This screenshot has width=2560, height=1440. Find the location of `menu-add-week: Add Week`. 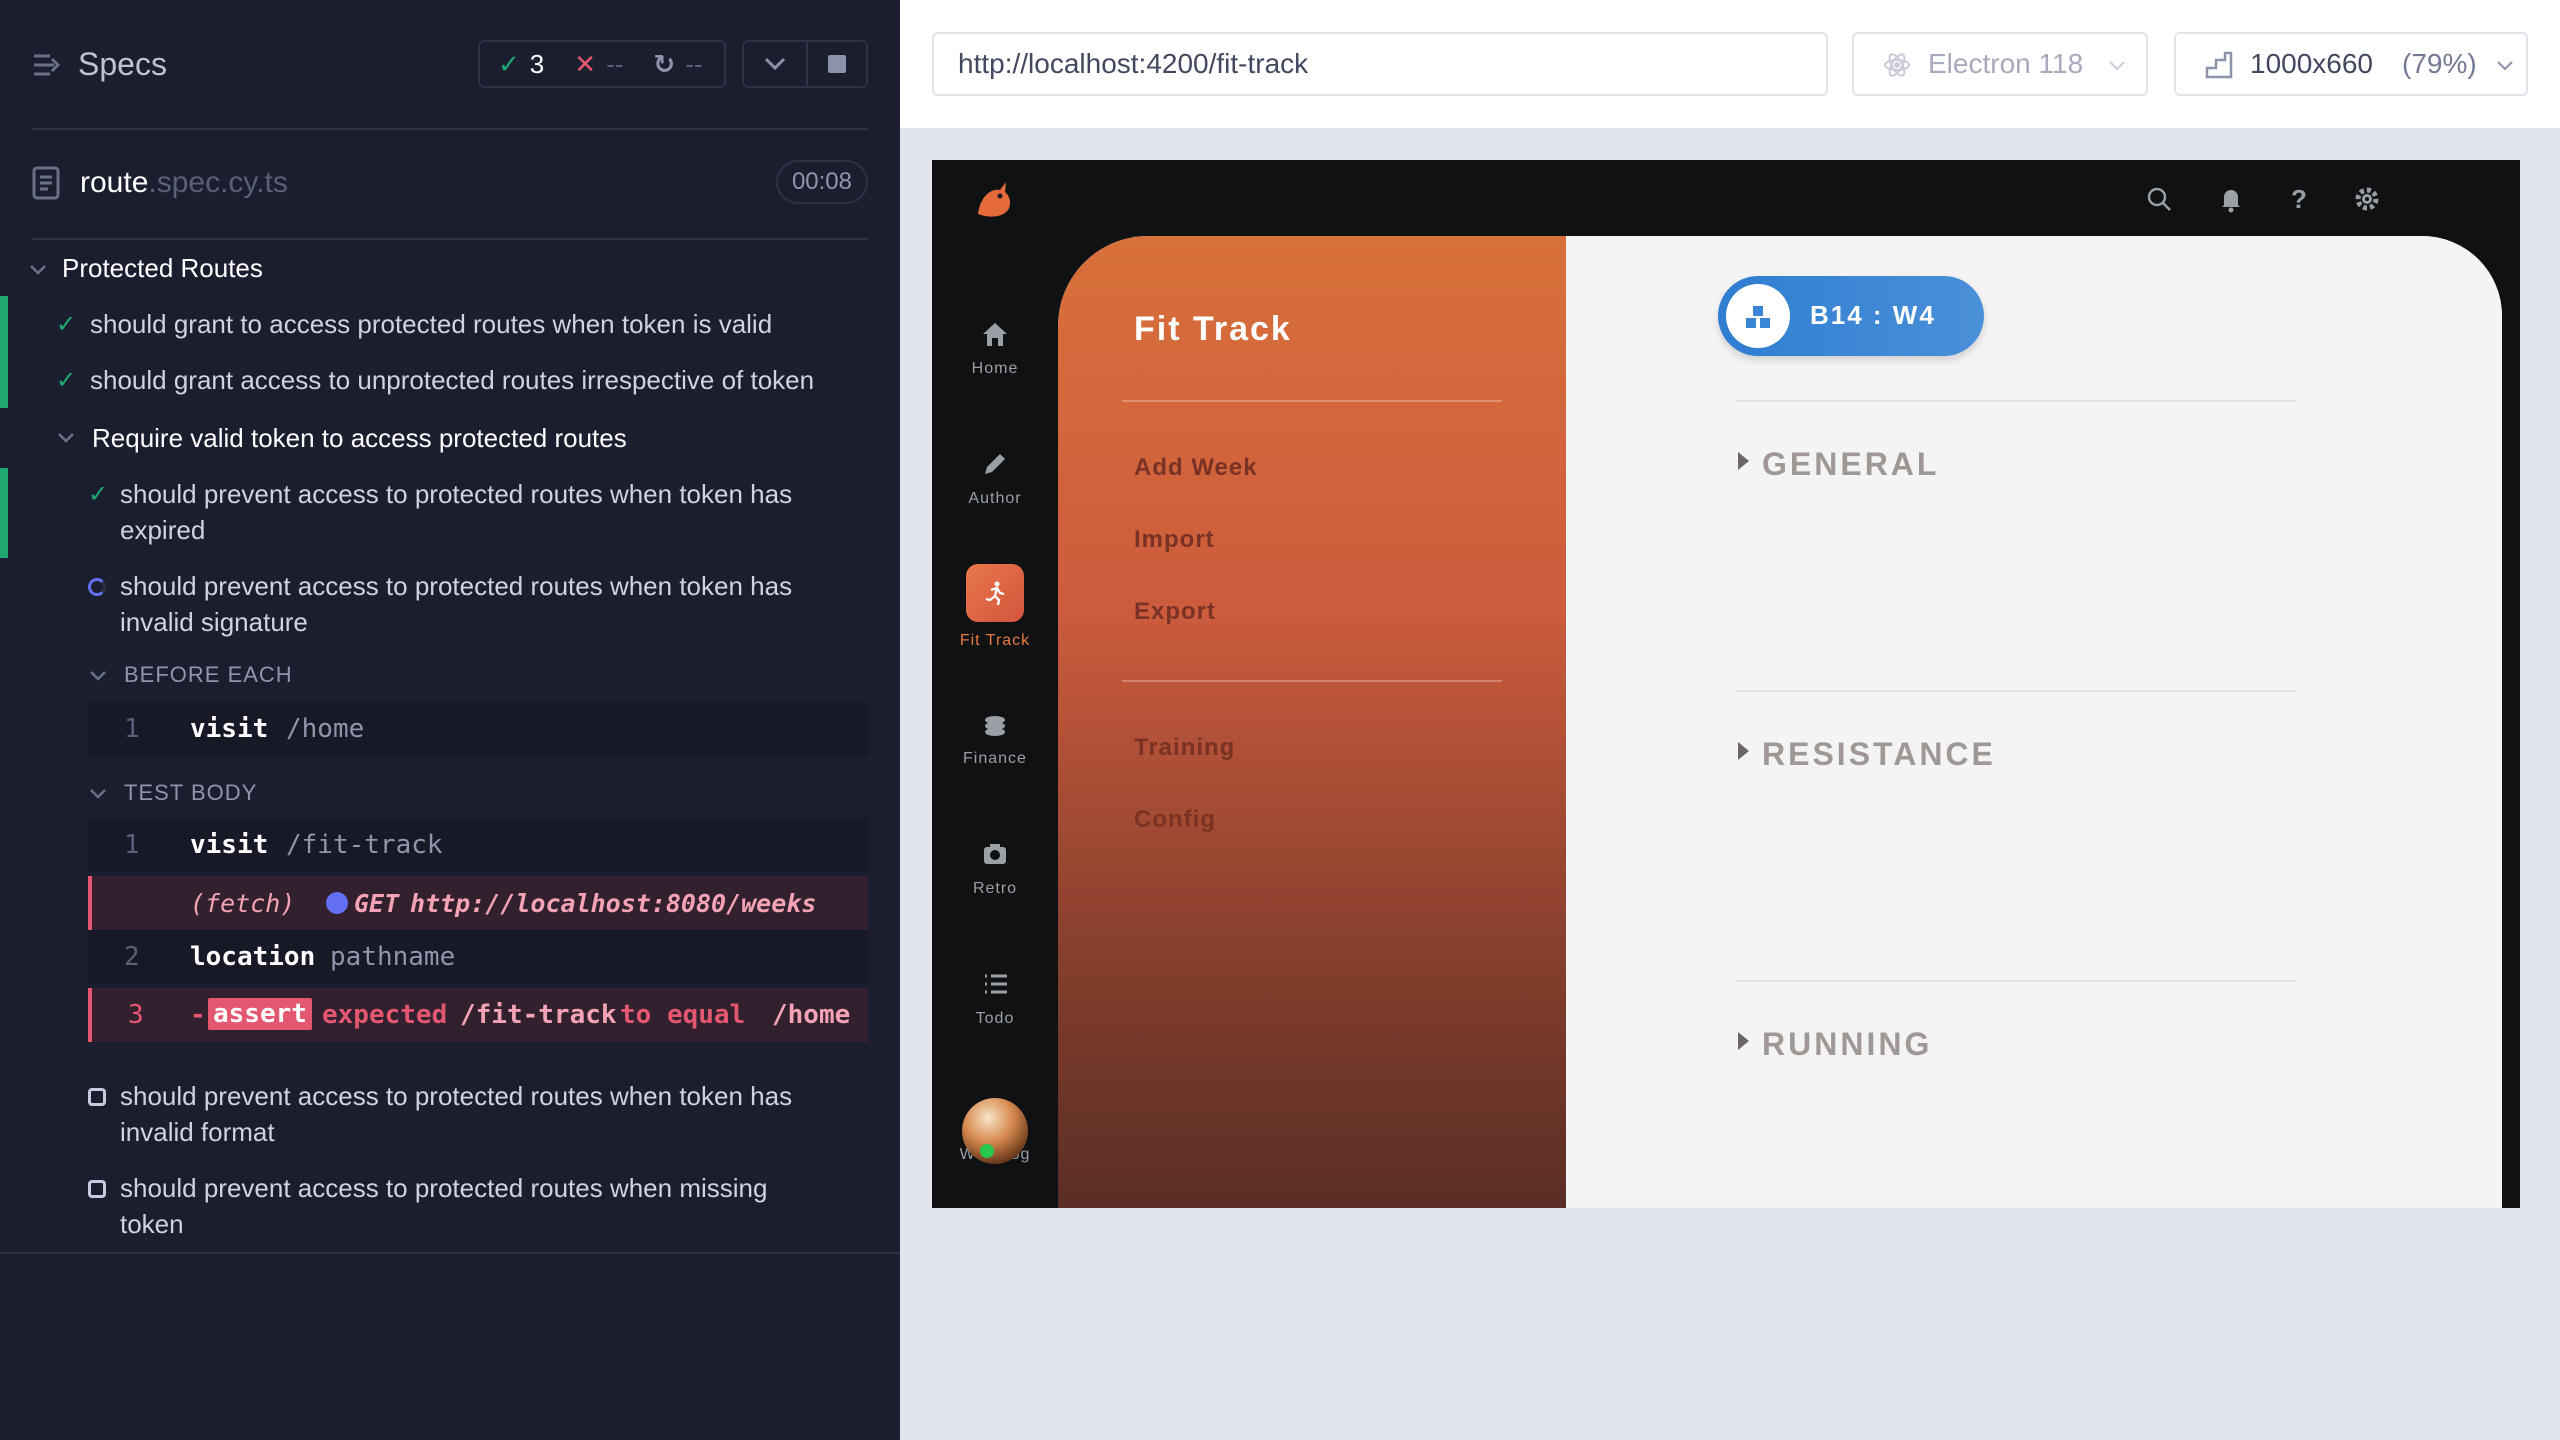

menu-add-week: Add Week is located at coordinates (1196, 468).